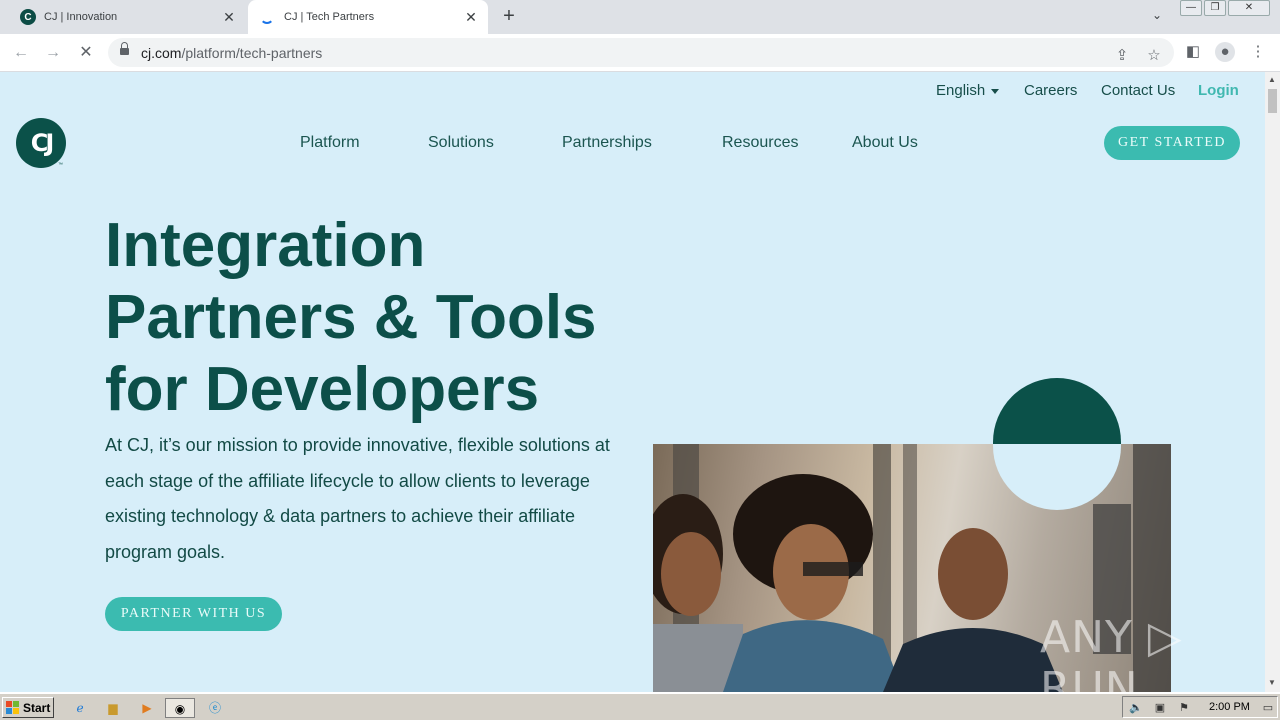 This screenshot has height=720, width=1280. What do you see at coordinates (80, 708) in the screenshot?
I see `internet-explorer-icon: ℯ` at bounding box center [80, 708].